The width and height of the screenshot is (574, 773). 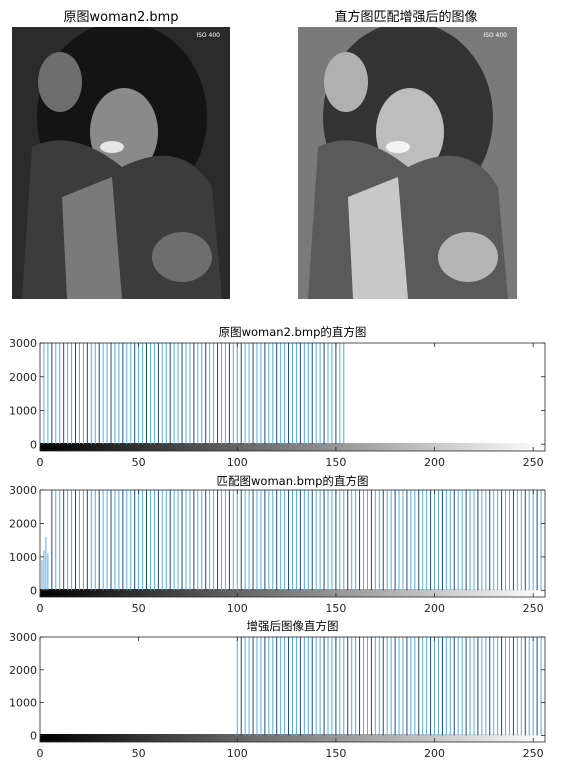 What do you see at coordinates (293, 481) in the screenshot?
I see `histogram-title: 匹配图woman.bmp的直方图` at bounding box center [293, 481].